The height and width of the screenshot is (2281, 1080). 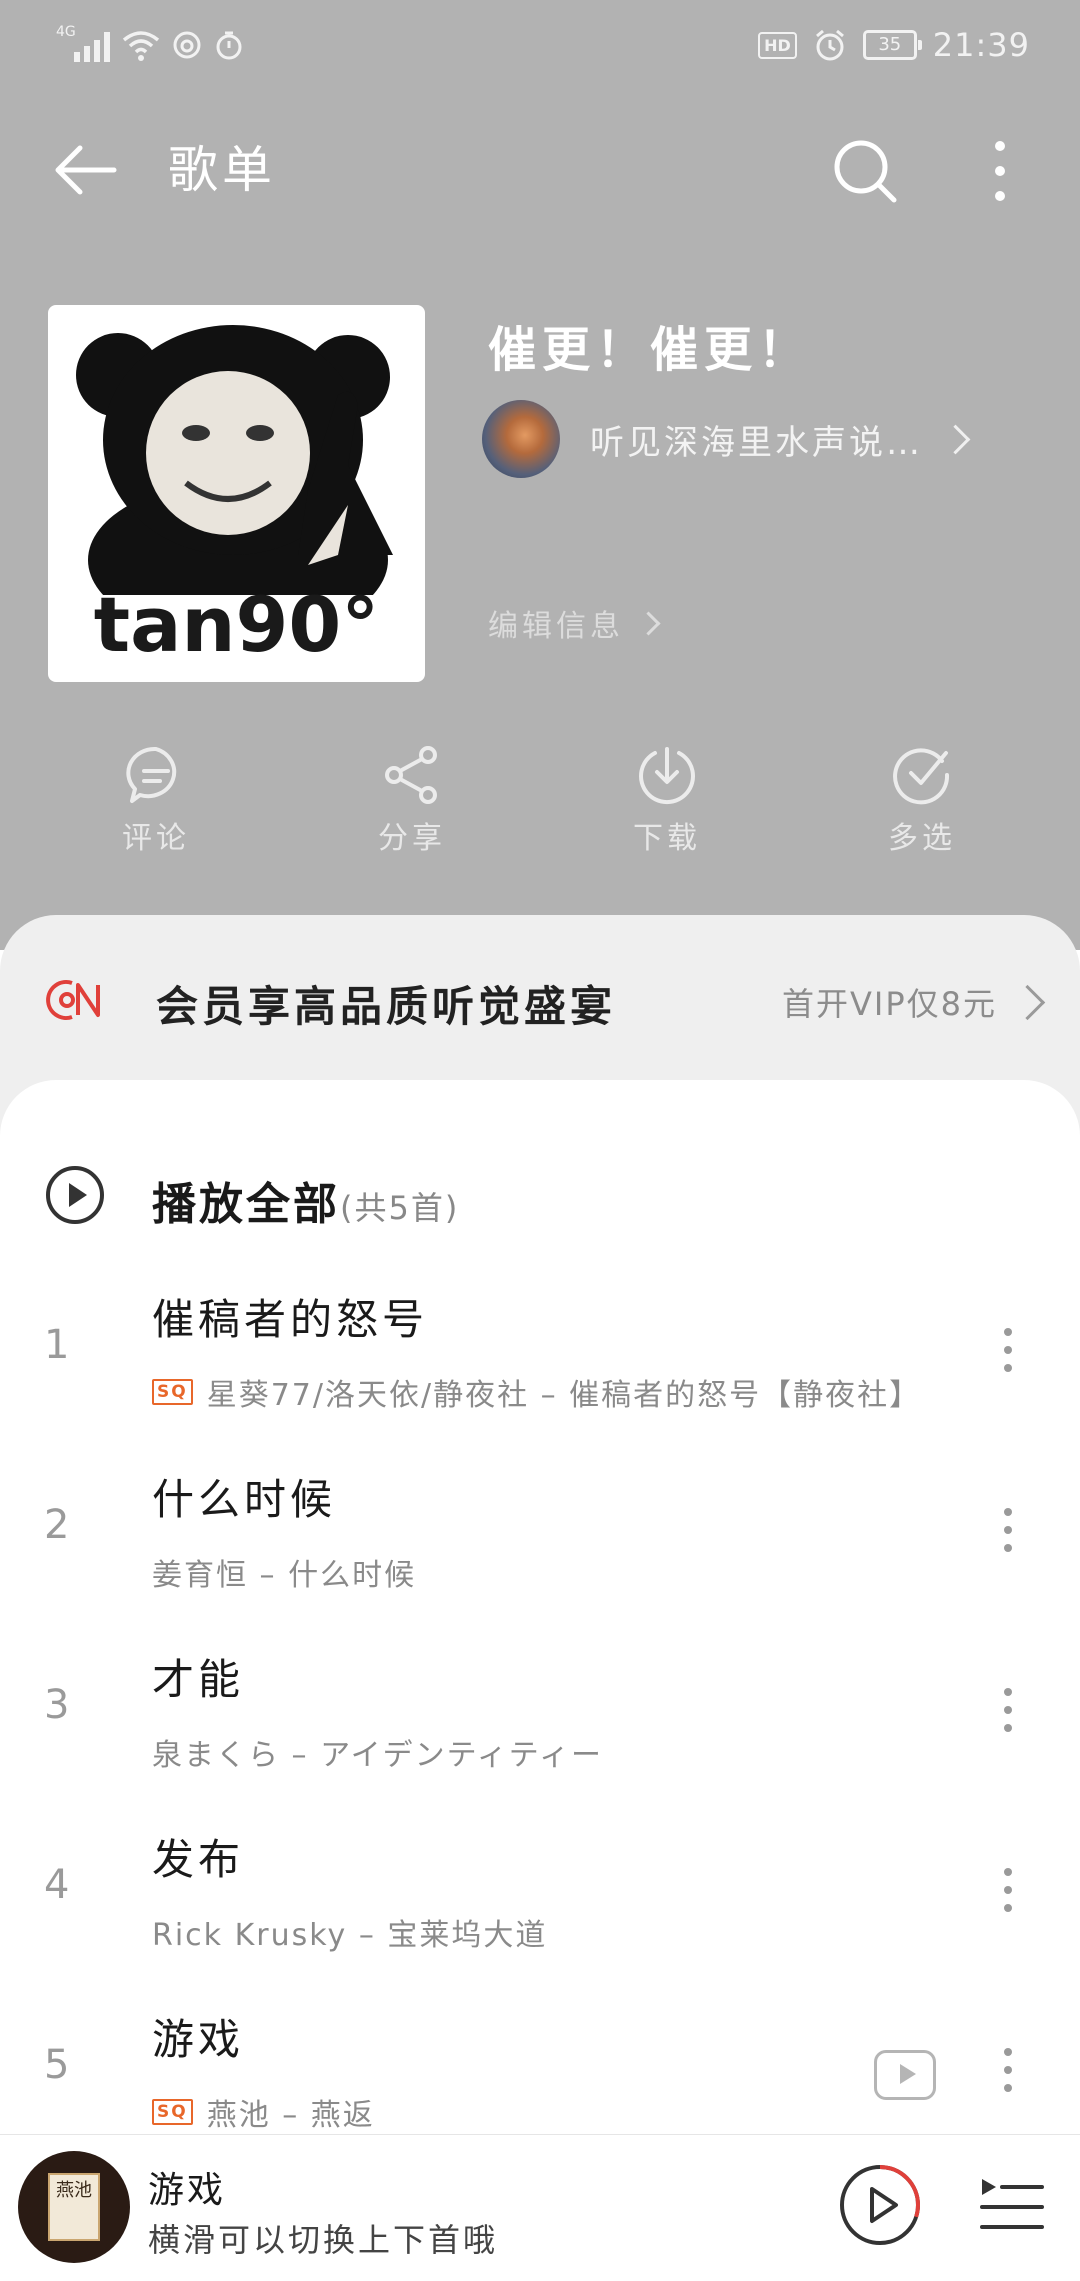 What do you see at coordinates (650, 350) in the screenshot?
I see `playlist-title: 催更！催更！` at bounding box center [650, 350].